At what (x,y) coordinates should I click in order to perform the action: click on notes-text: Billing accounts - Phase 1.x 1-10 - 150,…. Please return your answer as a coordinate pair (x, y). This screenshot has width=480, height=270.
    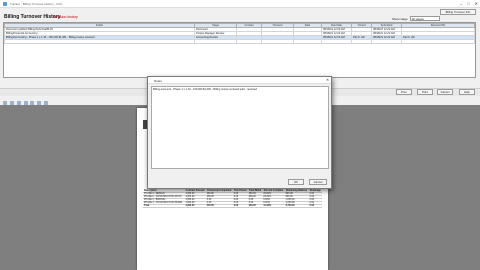
    Looking at the image, I should click on (205, 89).